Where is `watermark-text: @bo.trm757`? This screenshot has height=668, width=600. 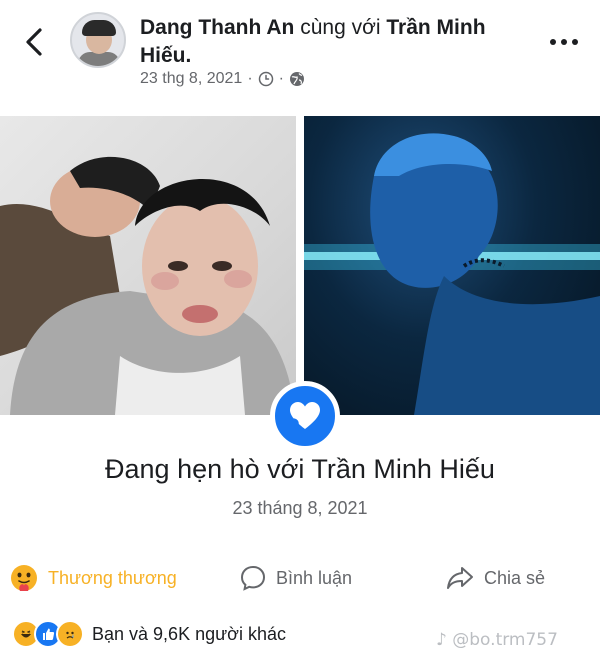 watermark-text: @bo.trm757 is located at coordinates (505, 640).